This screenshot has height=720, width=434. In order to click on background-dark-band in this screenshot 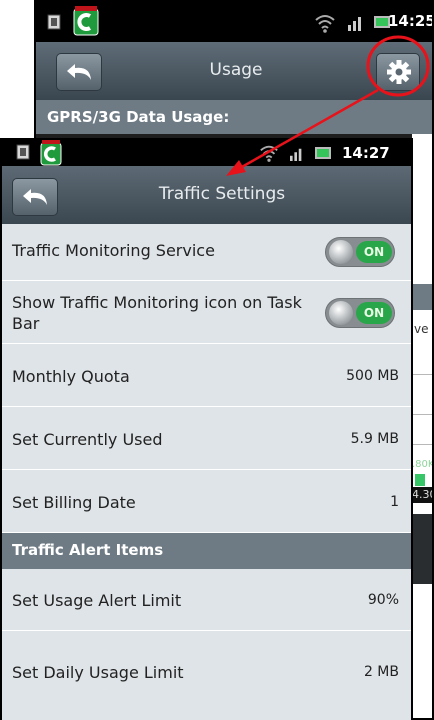, I will do `click(422, 549)`.